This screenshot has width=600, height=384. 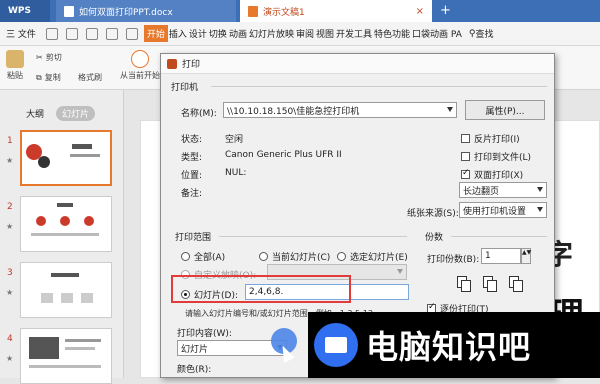 What do you see at coordinates (10, 339) in the screenshot?
I see `slide-number-4: 4` at bounding box center [10, 339].